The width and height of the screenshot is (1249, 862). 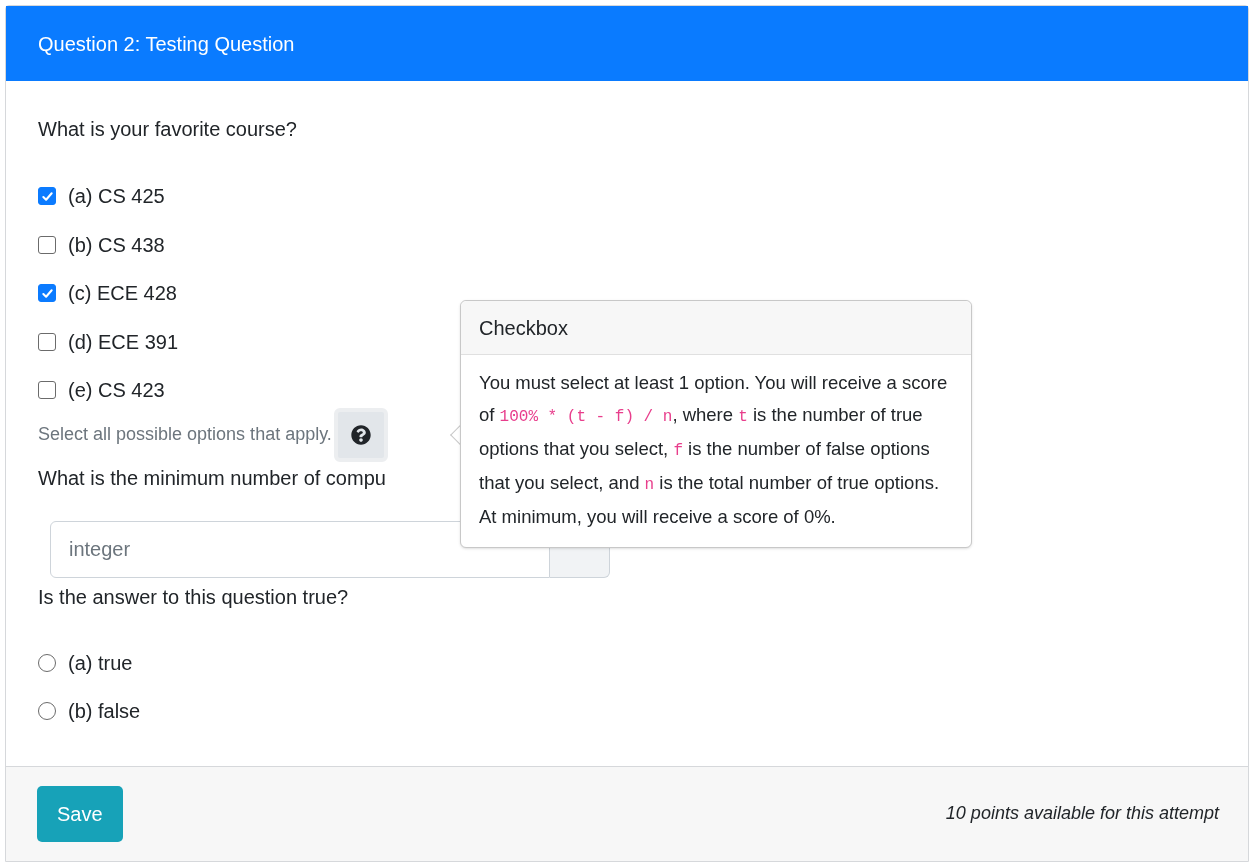 I want to click on option-label: (a) CS 425, so click(x=116, y=197).